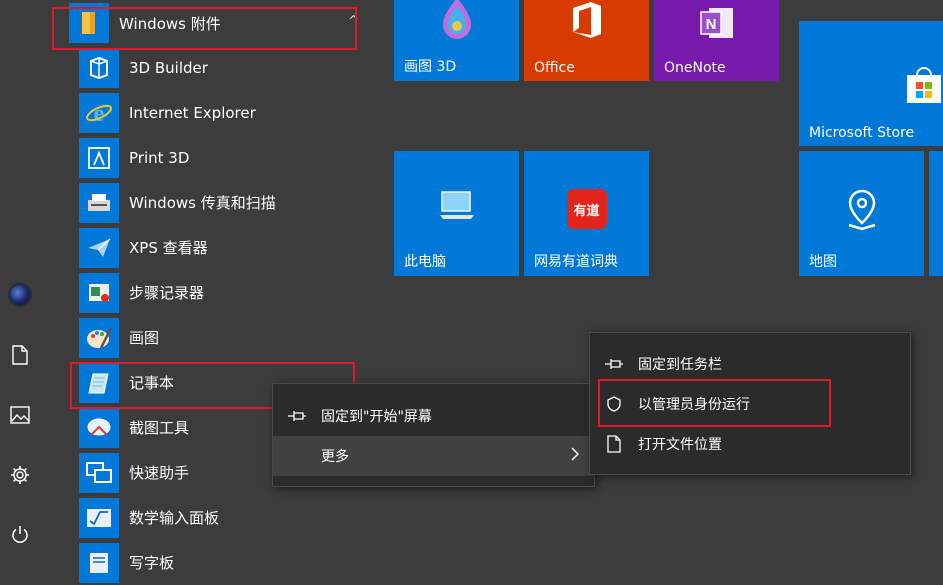 The width and height of the screenshot is (943, 585). Describe the element at coordinates (159, 428) in the screenshot. I see `app-label: 截图工具` at that location.